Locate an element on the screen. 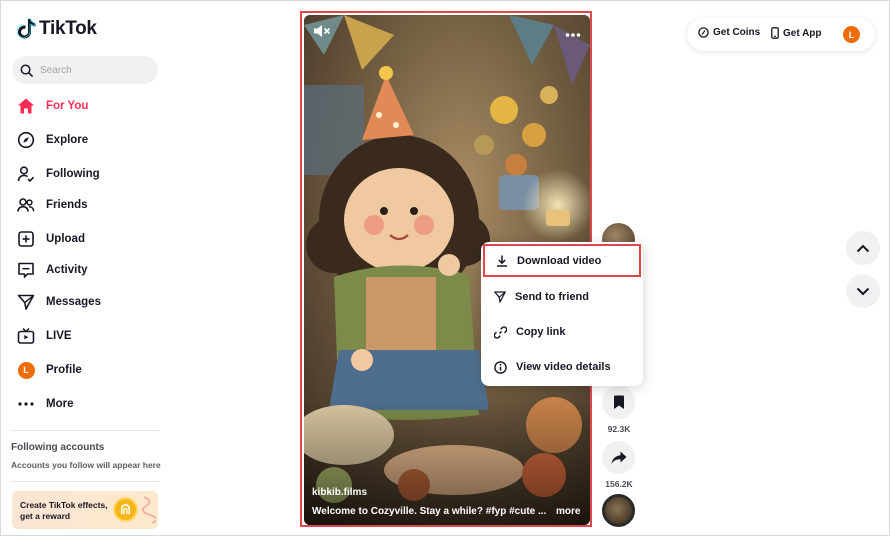 Image resolution: width=890 pixels, height=536 pixels. next-video-button is located at coordinates (863, 291).